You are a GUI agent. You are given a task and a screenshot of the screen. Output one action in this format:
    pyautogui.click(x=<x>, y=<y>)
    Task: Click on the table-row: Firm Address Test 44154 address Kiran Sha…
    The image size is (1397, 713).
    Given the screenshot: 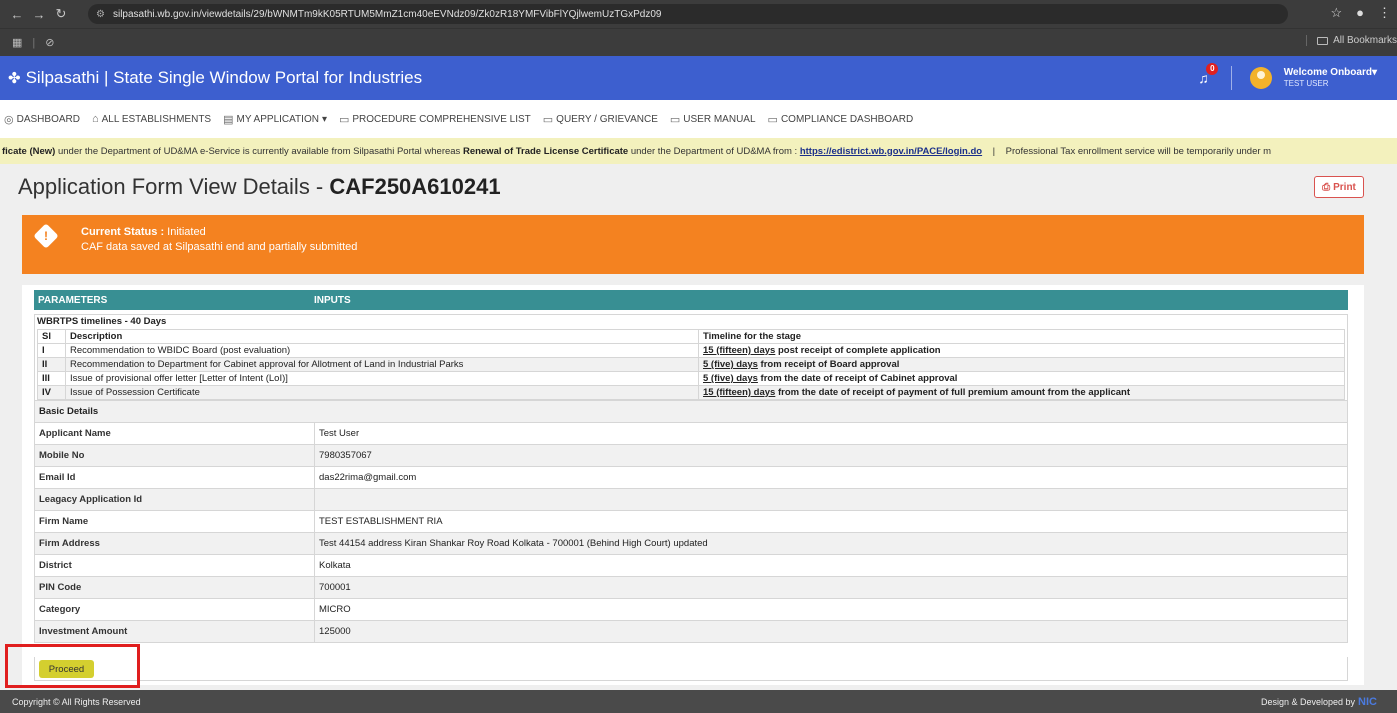 What is the action you would take?
    pyautogui.click(x=691, y=543)
    